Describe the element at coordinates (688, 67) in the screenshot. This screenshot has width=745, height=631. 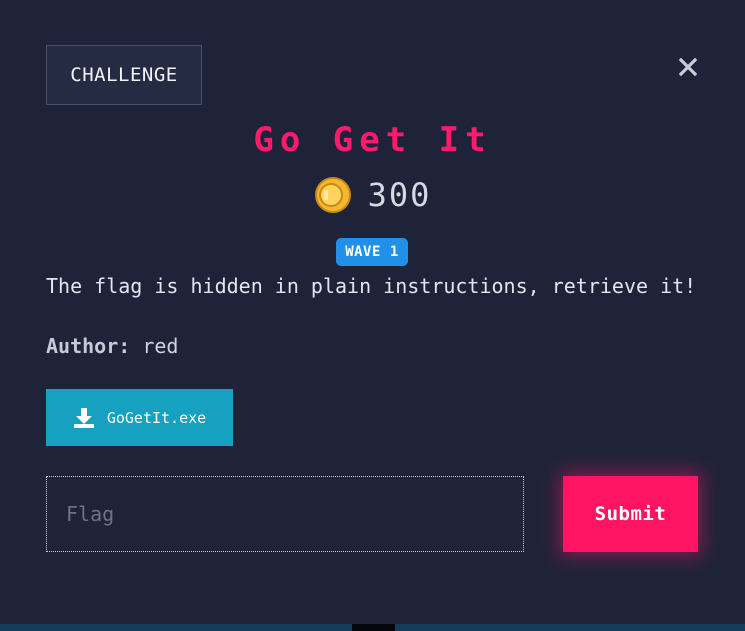
I see `close-icon` at that location.